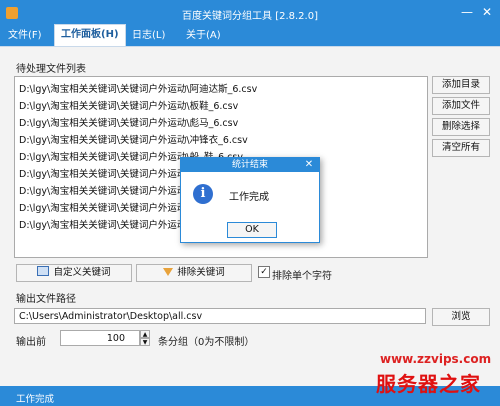  Describe the element at coordinates (436, 359) in the screenshot. I see `watermark-url: www.zzvips.com` at that location.